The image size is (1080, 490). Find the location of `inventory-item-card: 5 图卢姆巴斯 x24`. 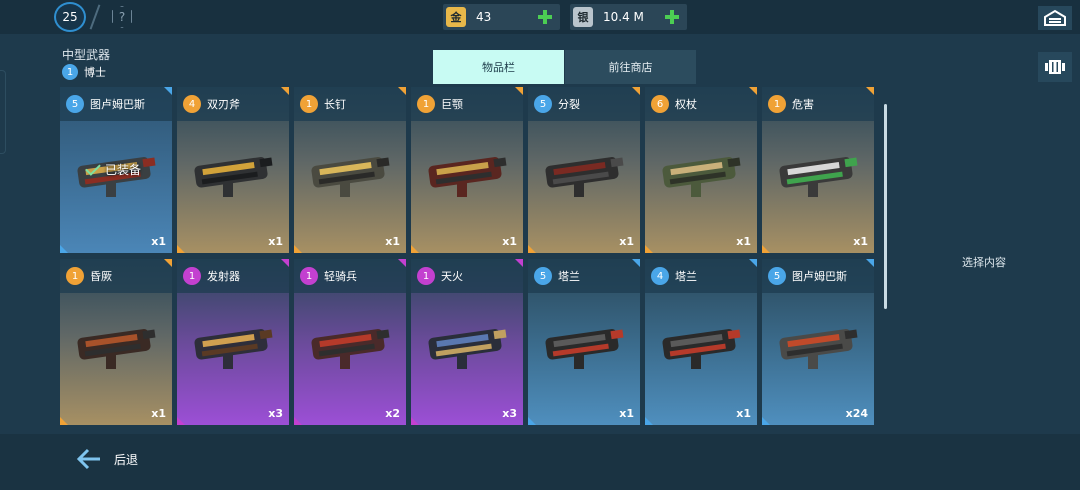

inventory-item-card: 5 图卢姆巴斯 x24 is located at coordinates (818, 342).